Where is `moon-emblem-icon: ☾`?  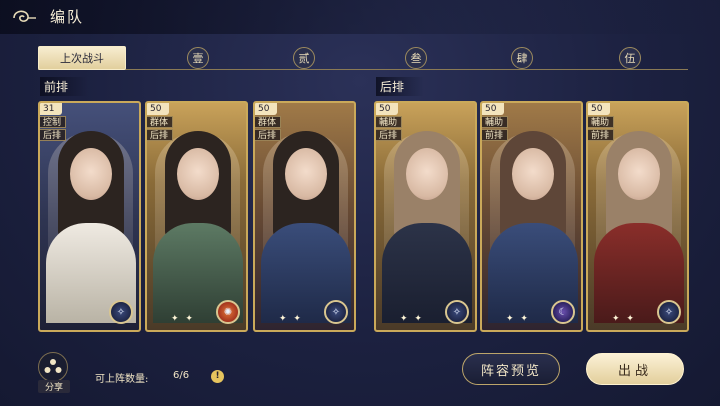
moon-emblem-icon: ☾ is located at coordinates (563, 312).